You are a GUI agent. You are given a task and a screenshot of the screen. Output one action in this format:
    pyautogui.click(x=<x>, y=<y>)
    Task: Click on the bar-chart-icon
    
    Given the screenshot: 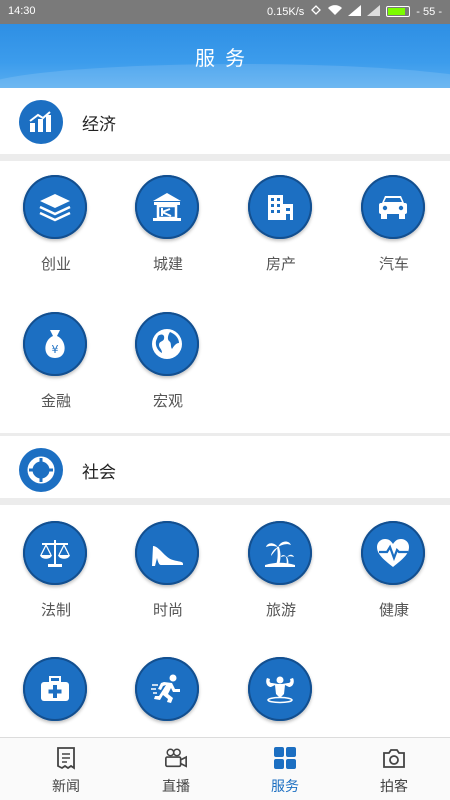 What is the action you would take?
    pyautogui.click(x=41, y=122)
    